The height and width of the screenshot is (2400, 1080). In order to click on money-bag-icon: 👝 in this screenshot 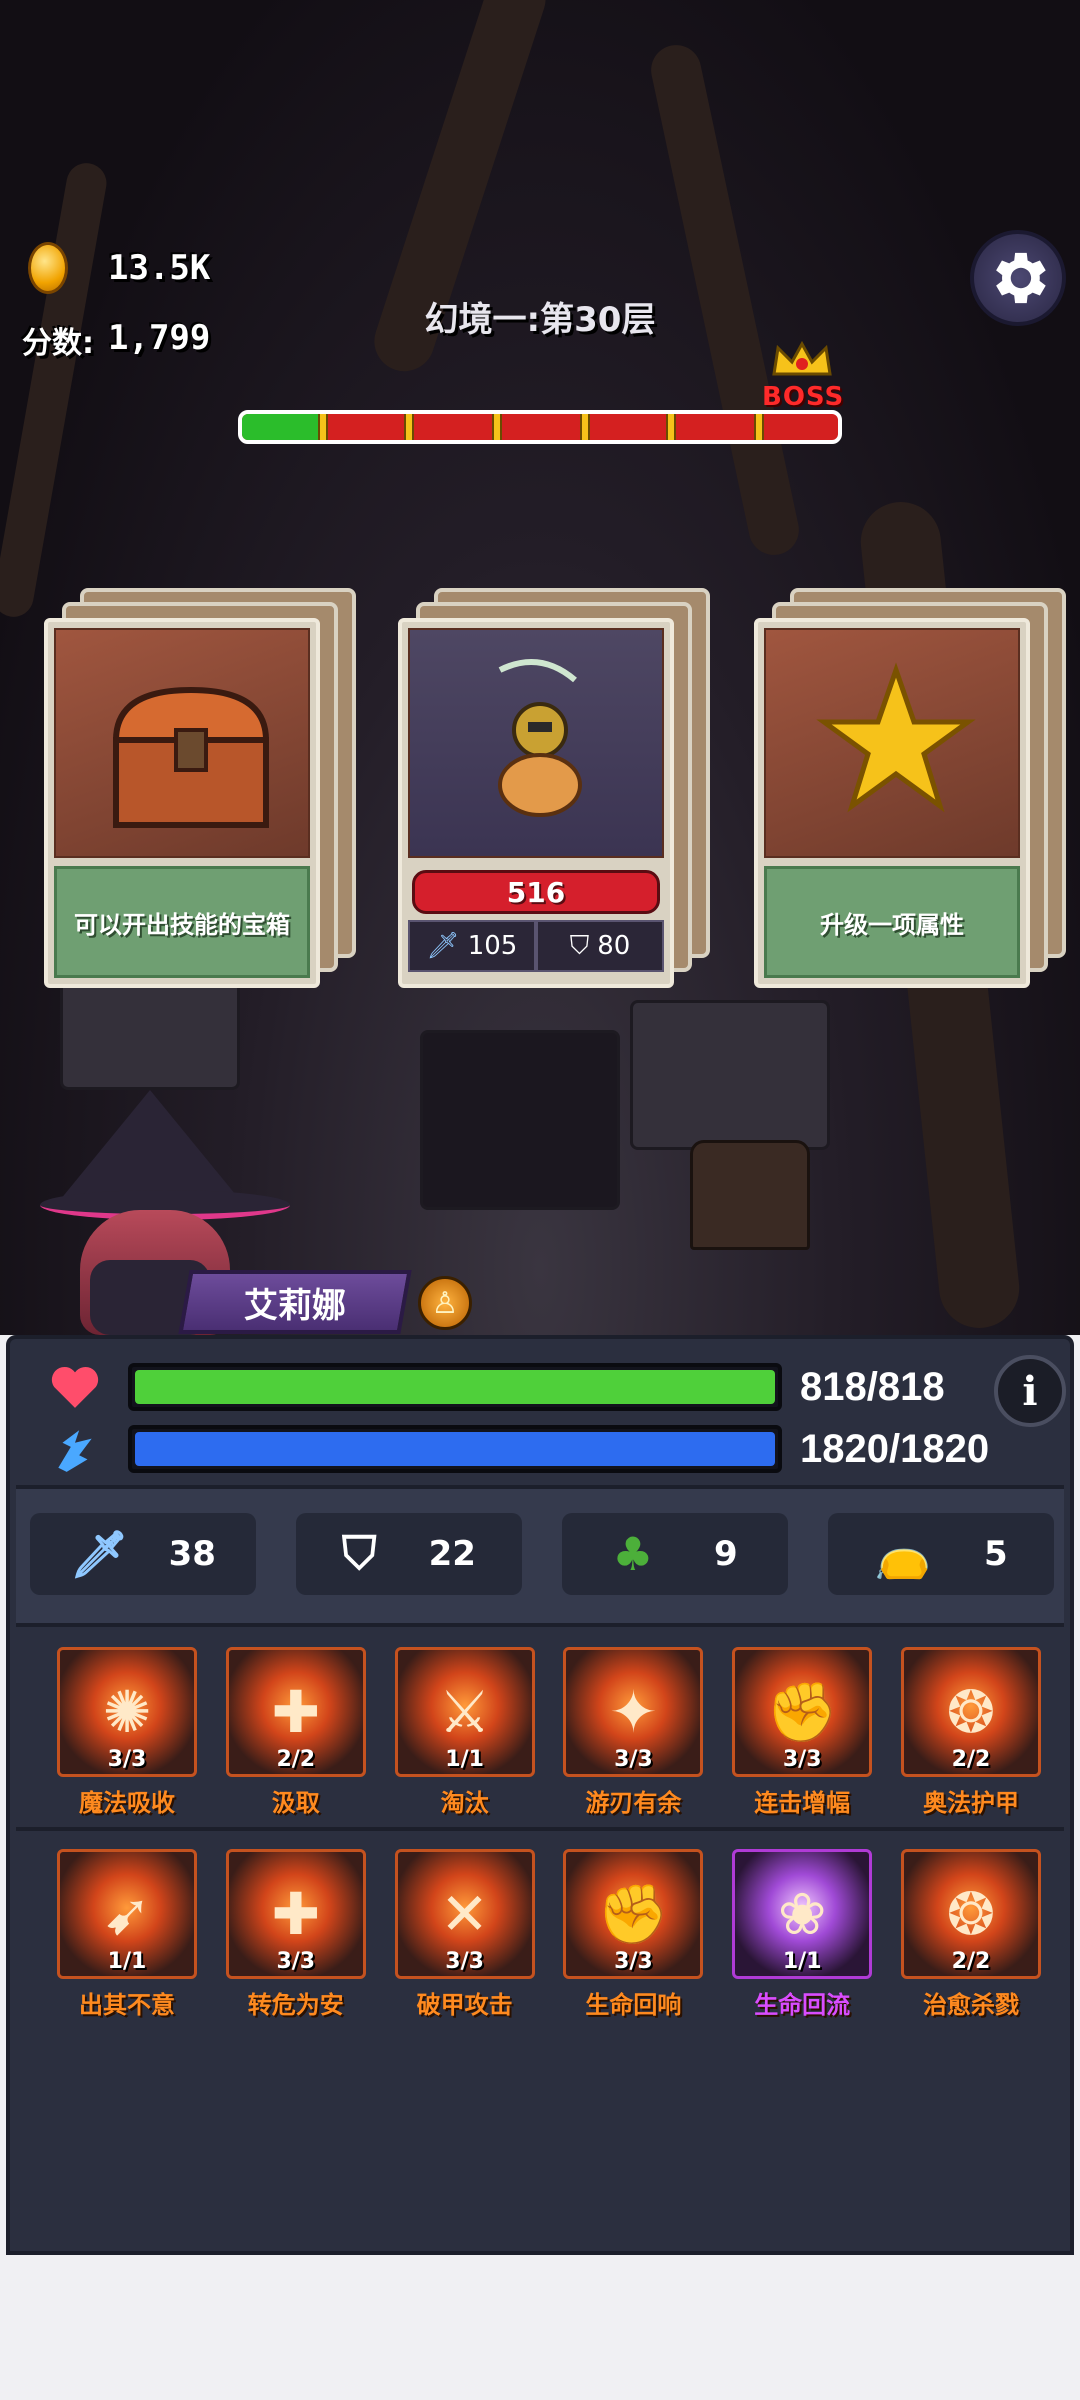, I will do `click(903, 1553)`.